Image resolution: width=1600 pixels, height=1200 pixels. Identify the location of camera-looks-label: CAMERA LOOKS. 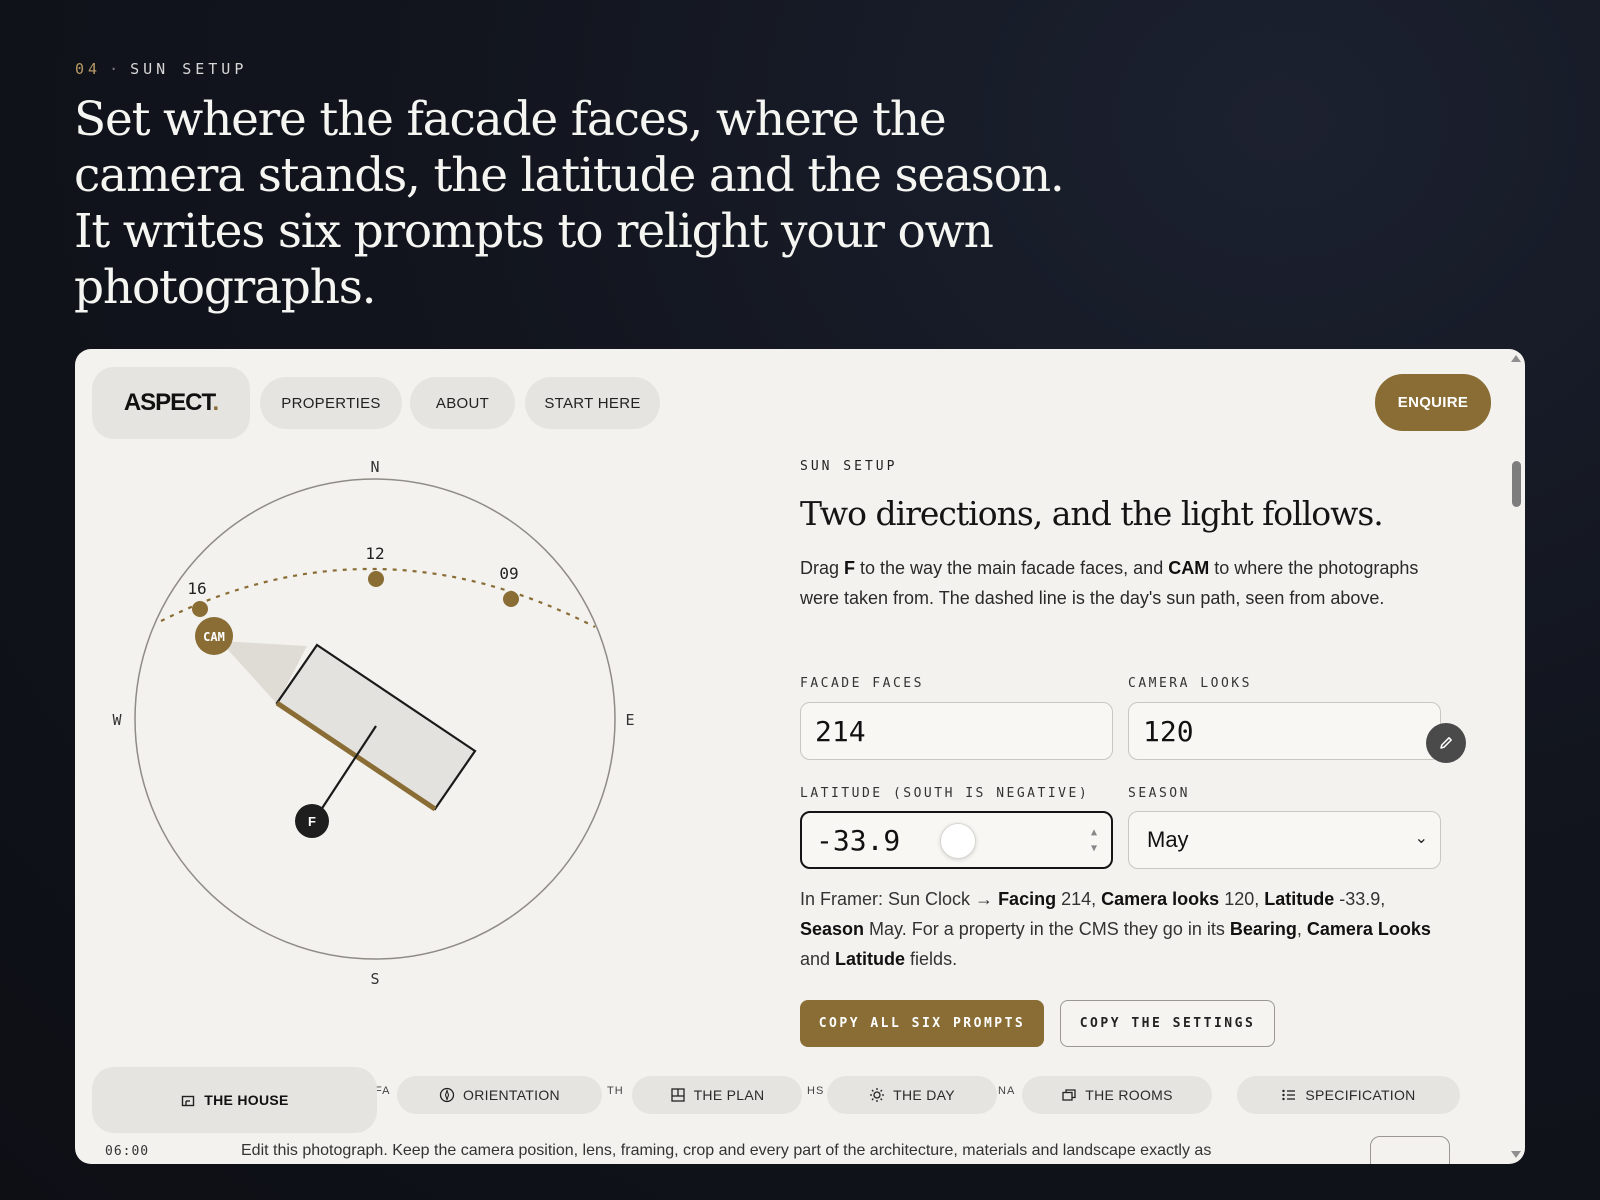
(1190, 683).